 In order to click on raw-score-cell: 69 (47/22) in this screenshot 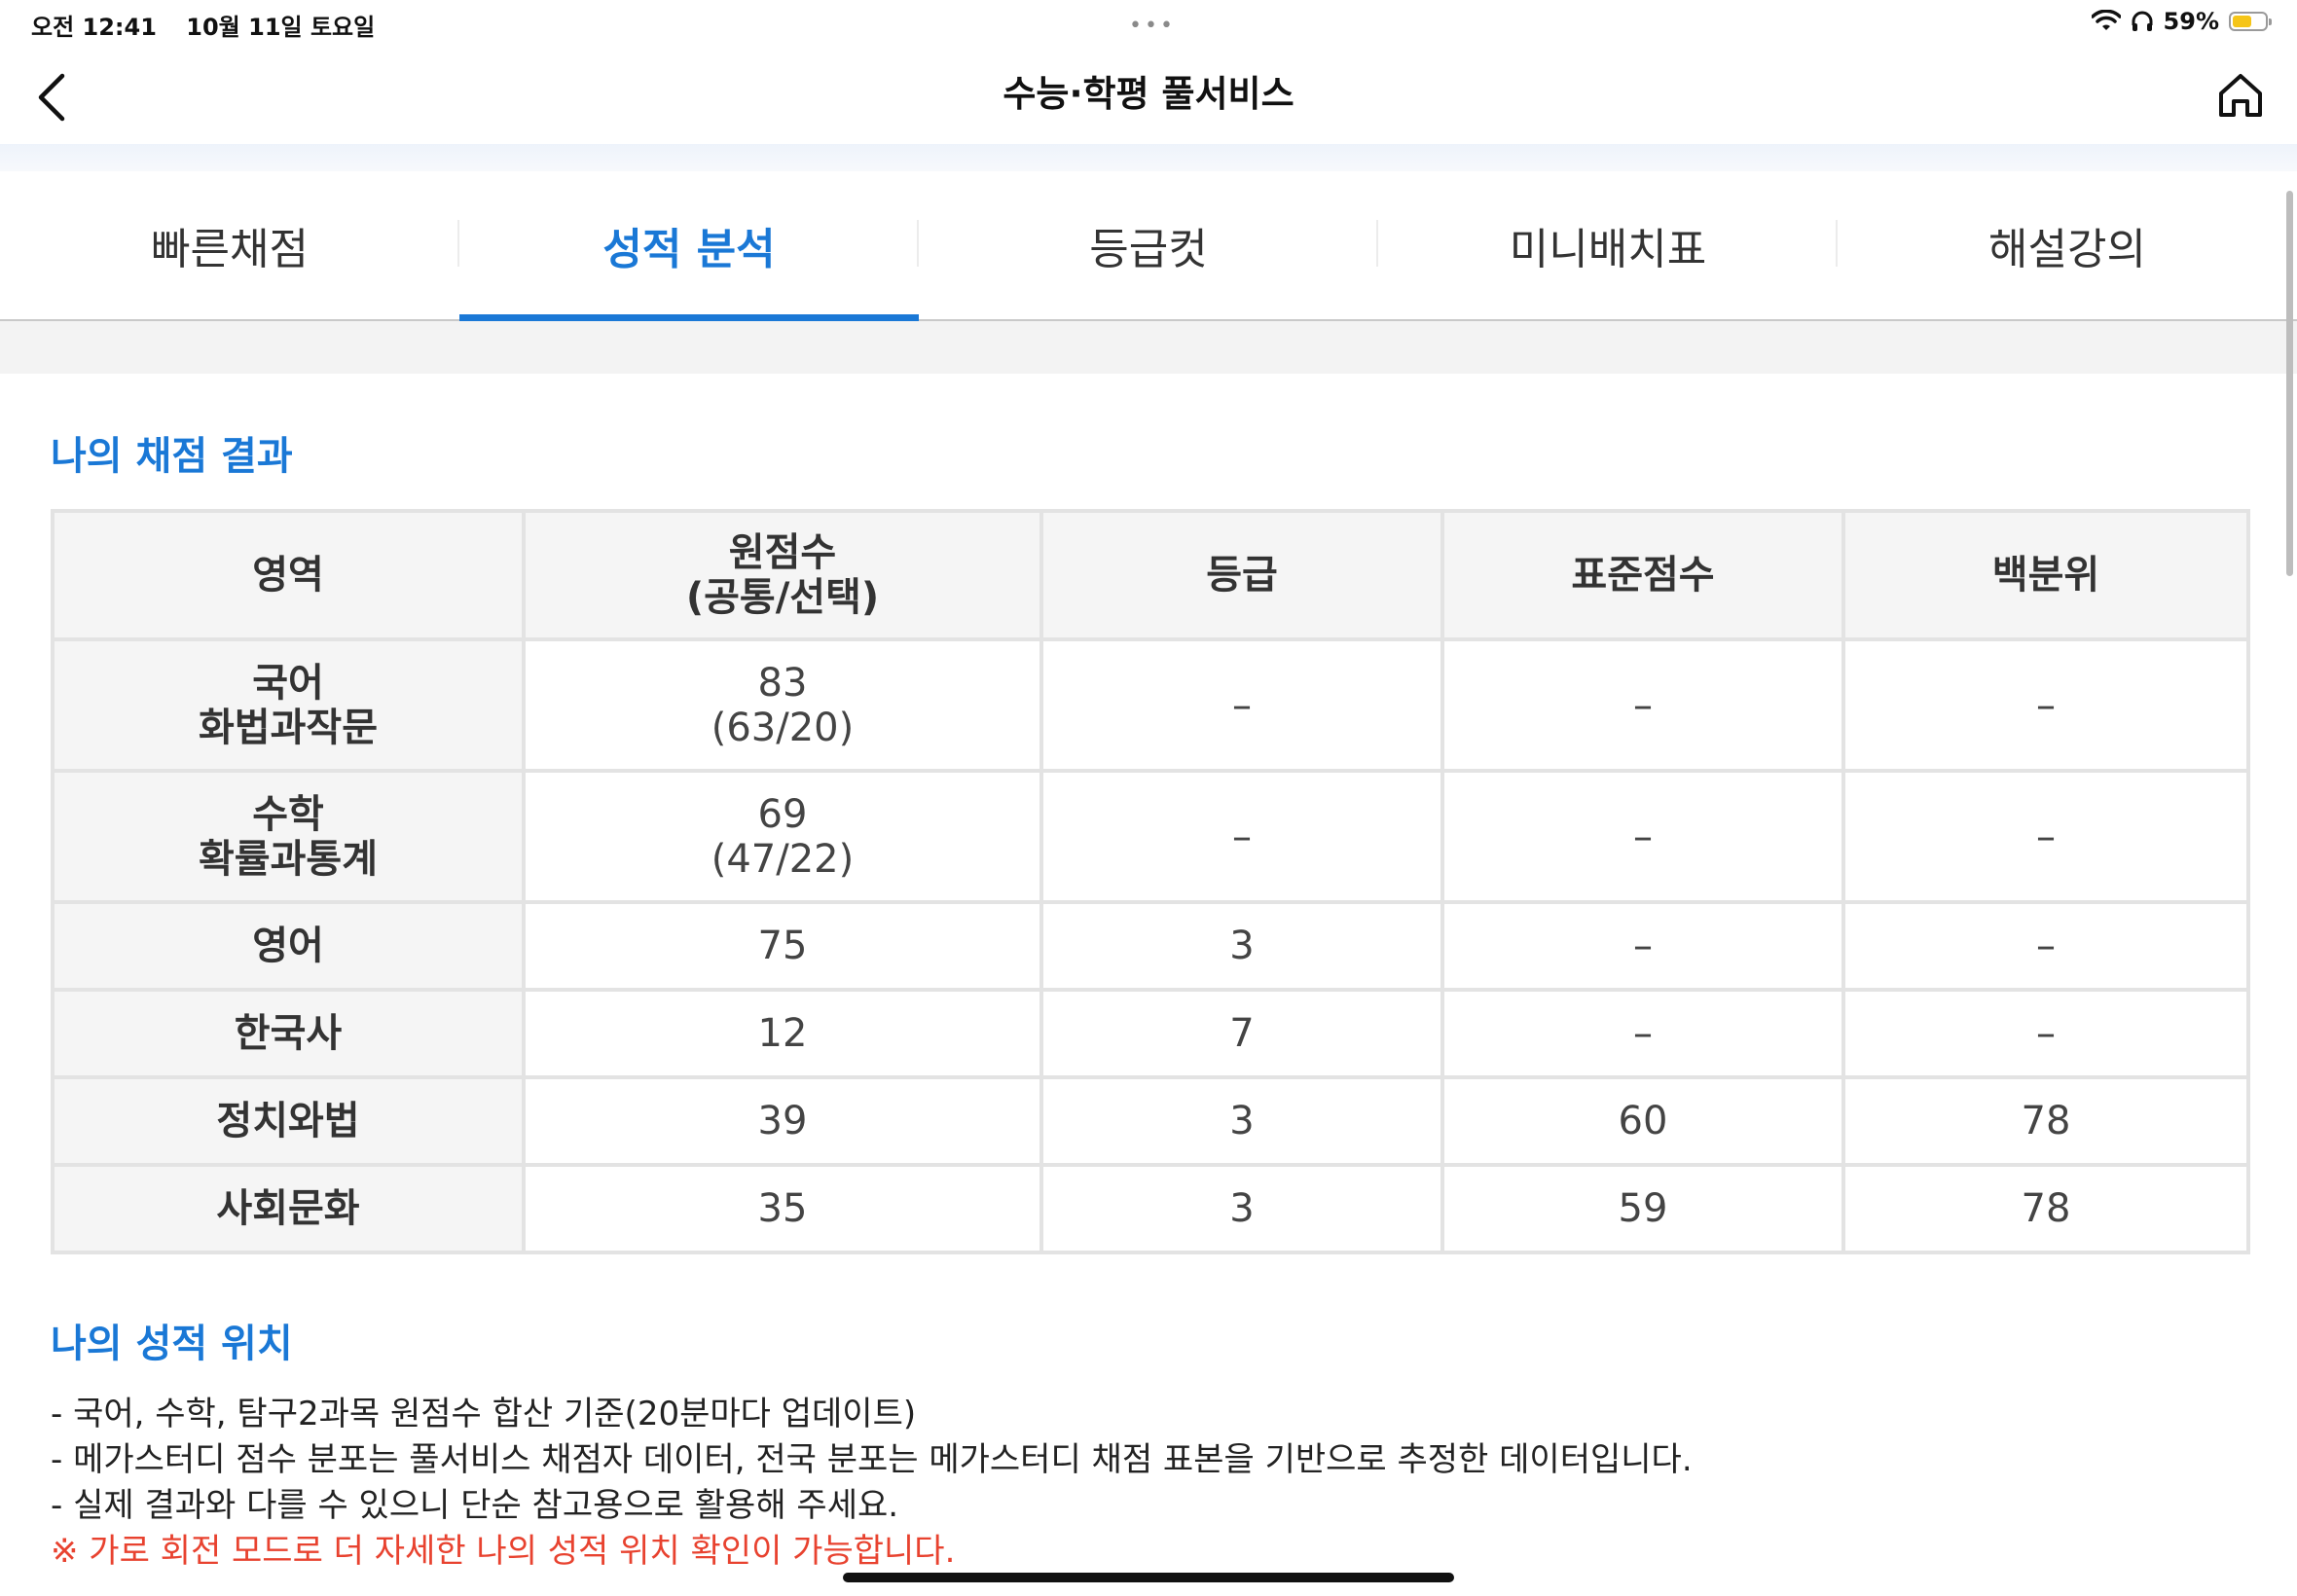, I will do `click(782, 836)`.